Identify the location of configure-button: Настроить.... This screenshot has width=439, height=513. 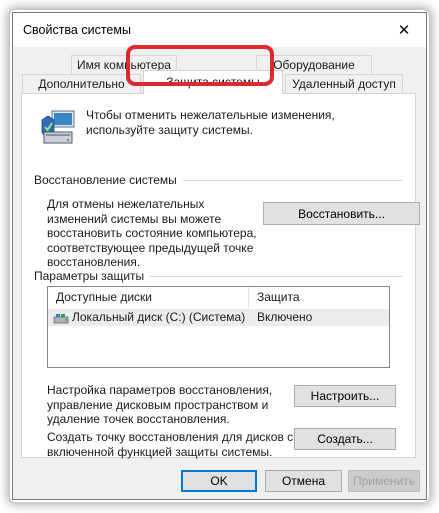
(345, 396).